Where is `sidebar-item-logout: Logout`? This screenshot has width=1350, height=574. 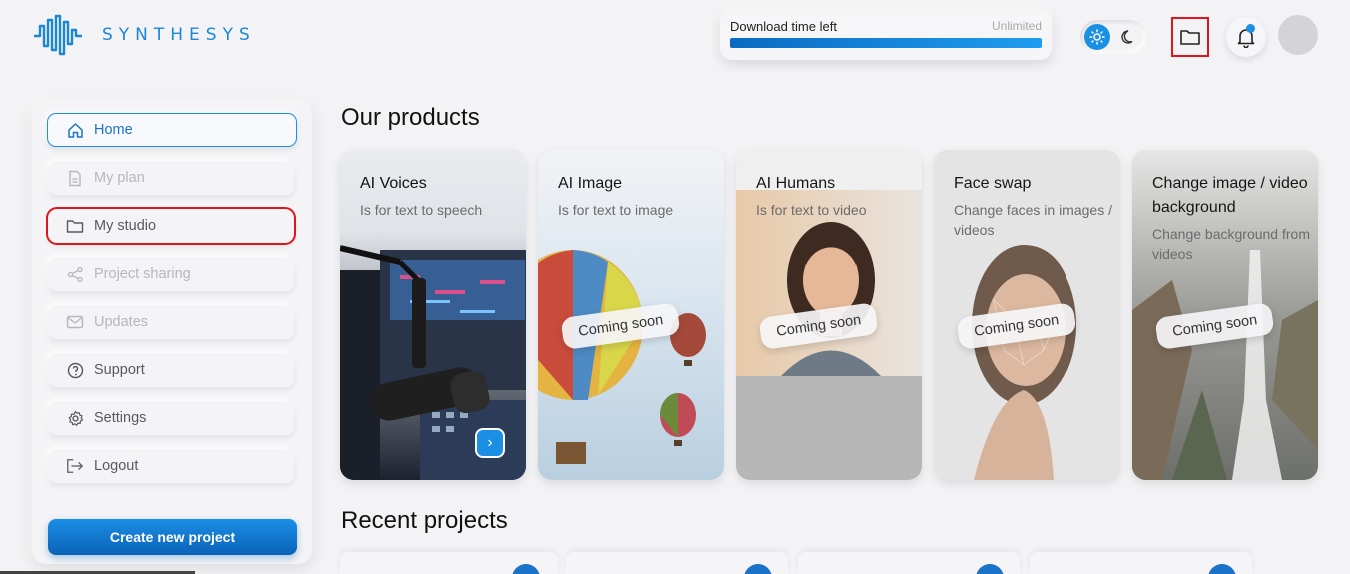
sidebar-item-logout: Logout is located at coordinates (171, 466).